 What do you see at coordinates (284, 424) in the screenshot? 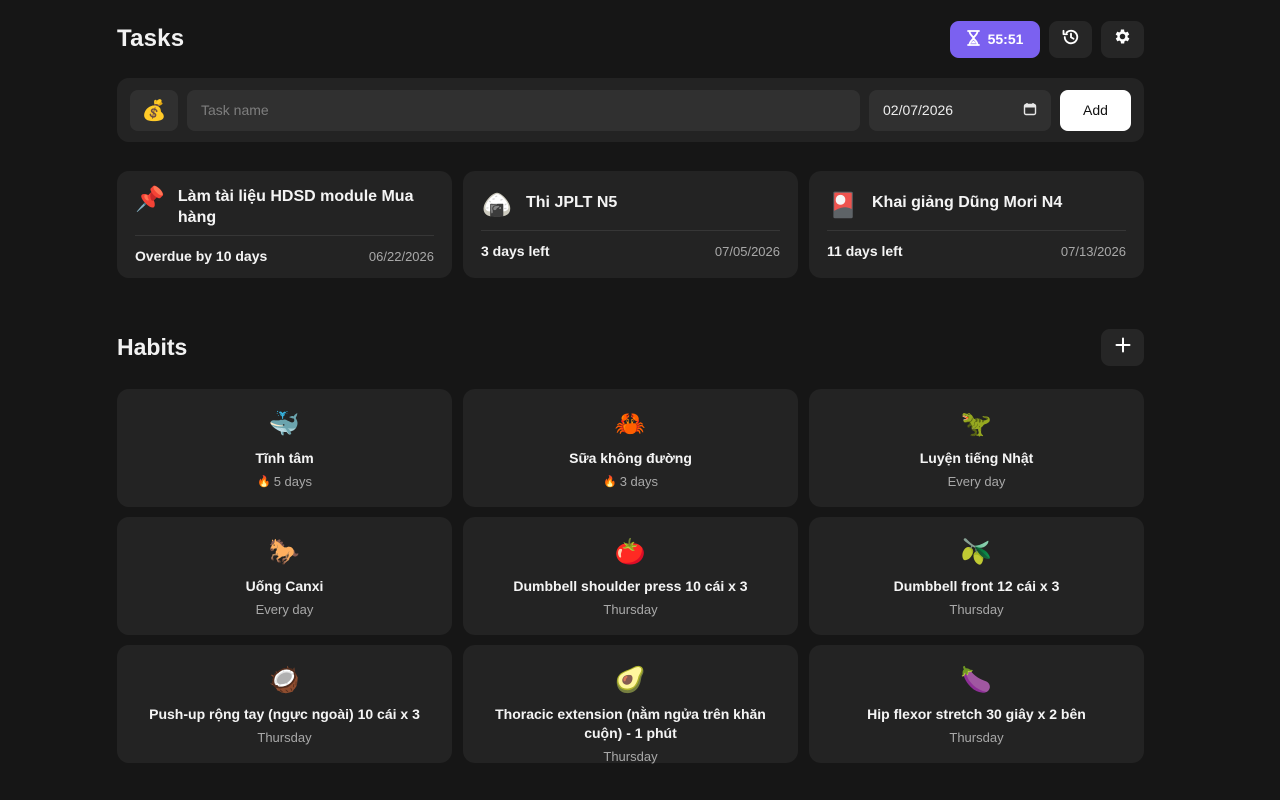
I see `whale-icon: 🐳` at bounding box center [284, 424].